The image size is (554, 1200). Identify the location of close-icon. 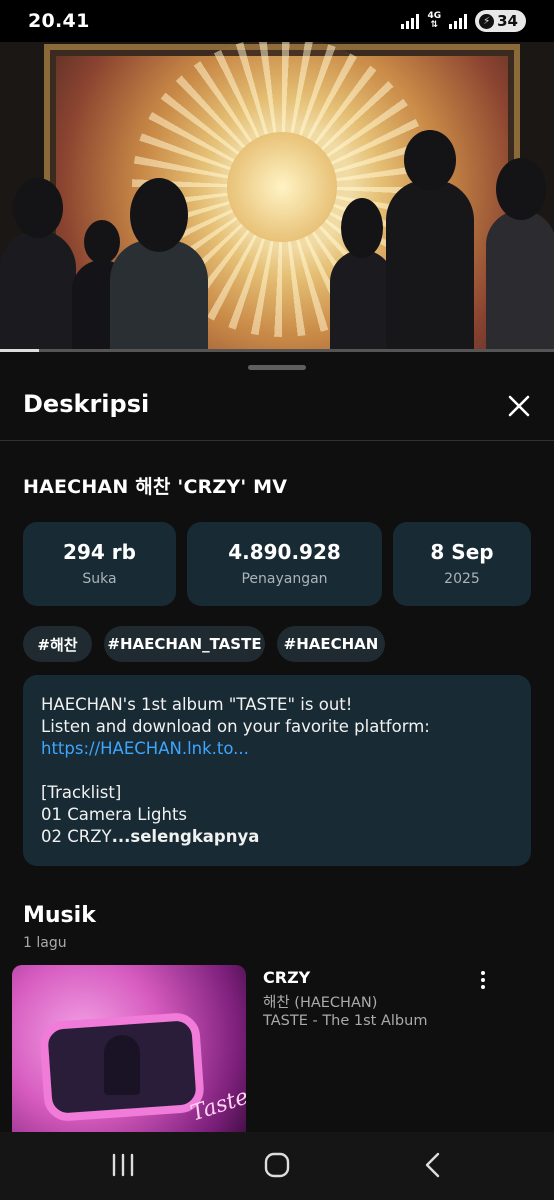
(519, 406).